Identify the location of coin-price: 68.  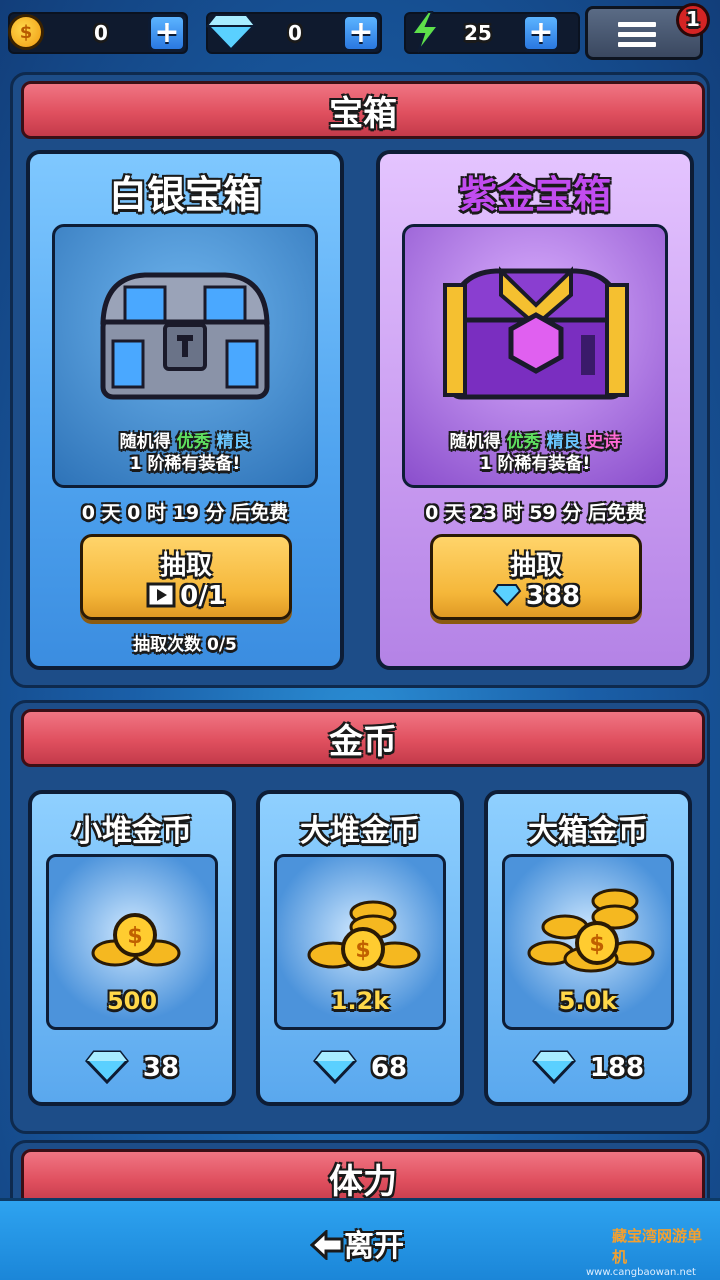
(360, 1067).